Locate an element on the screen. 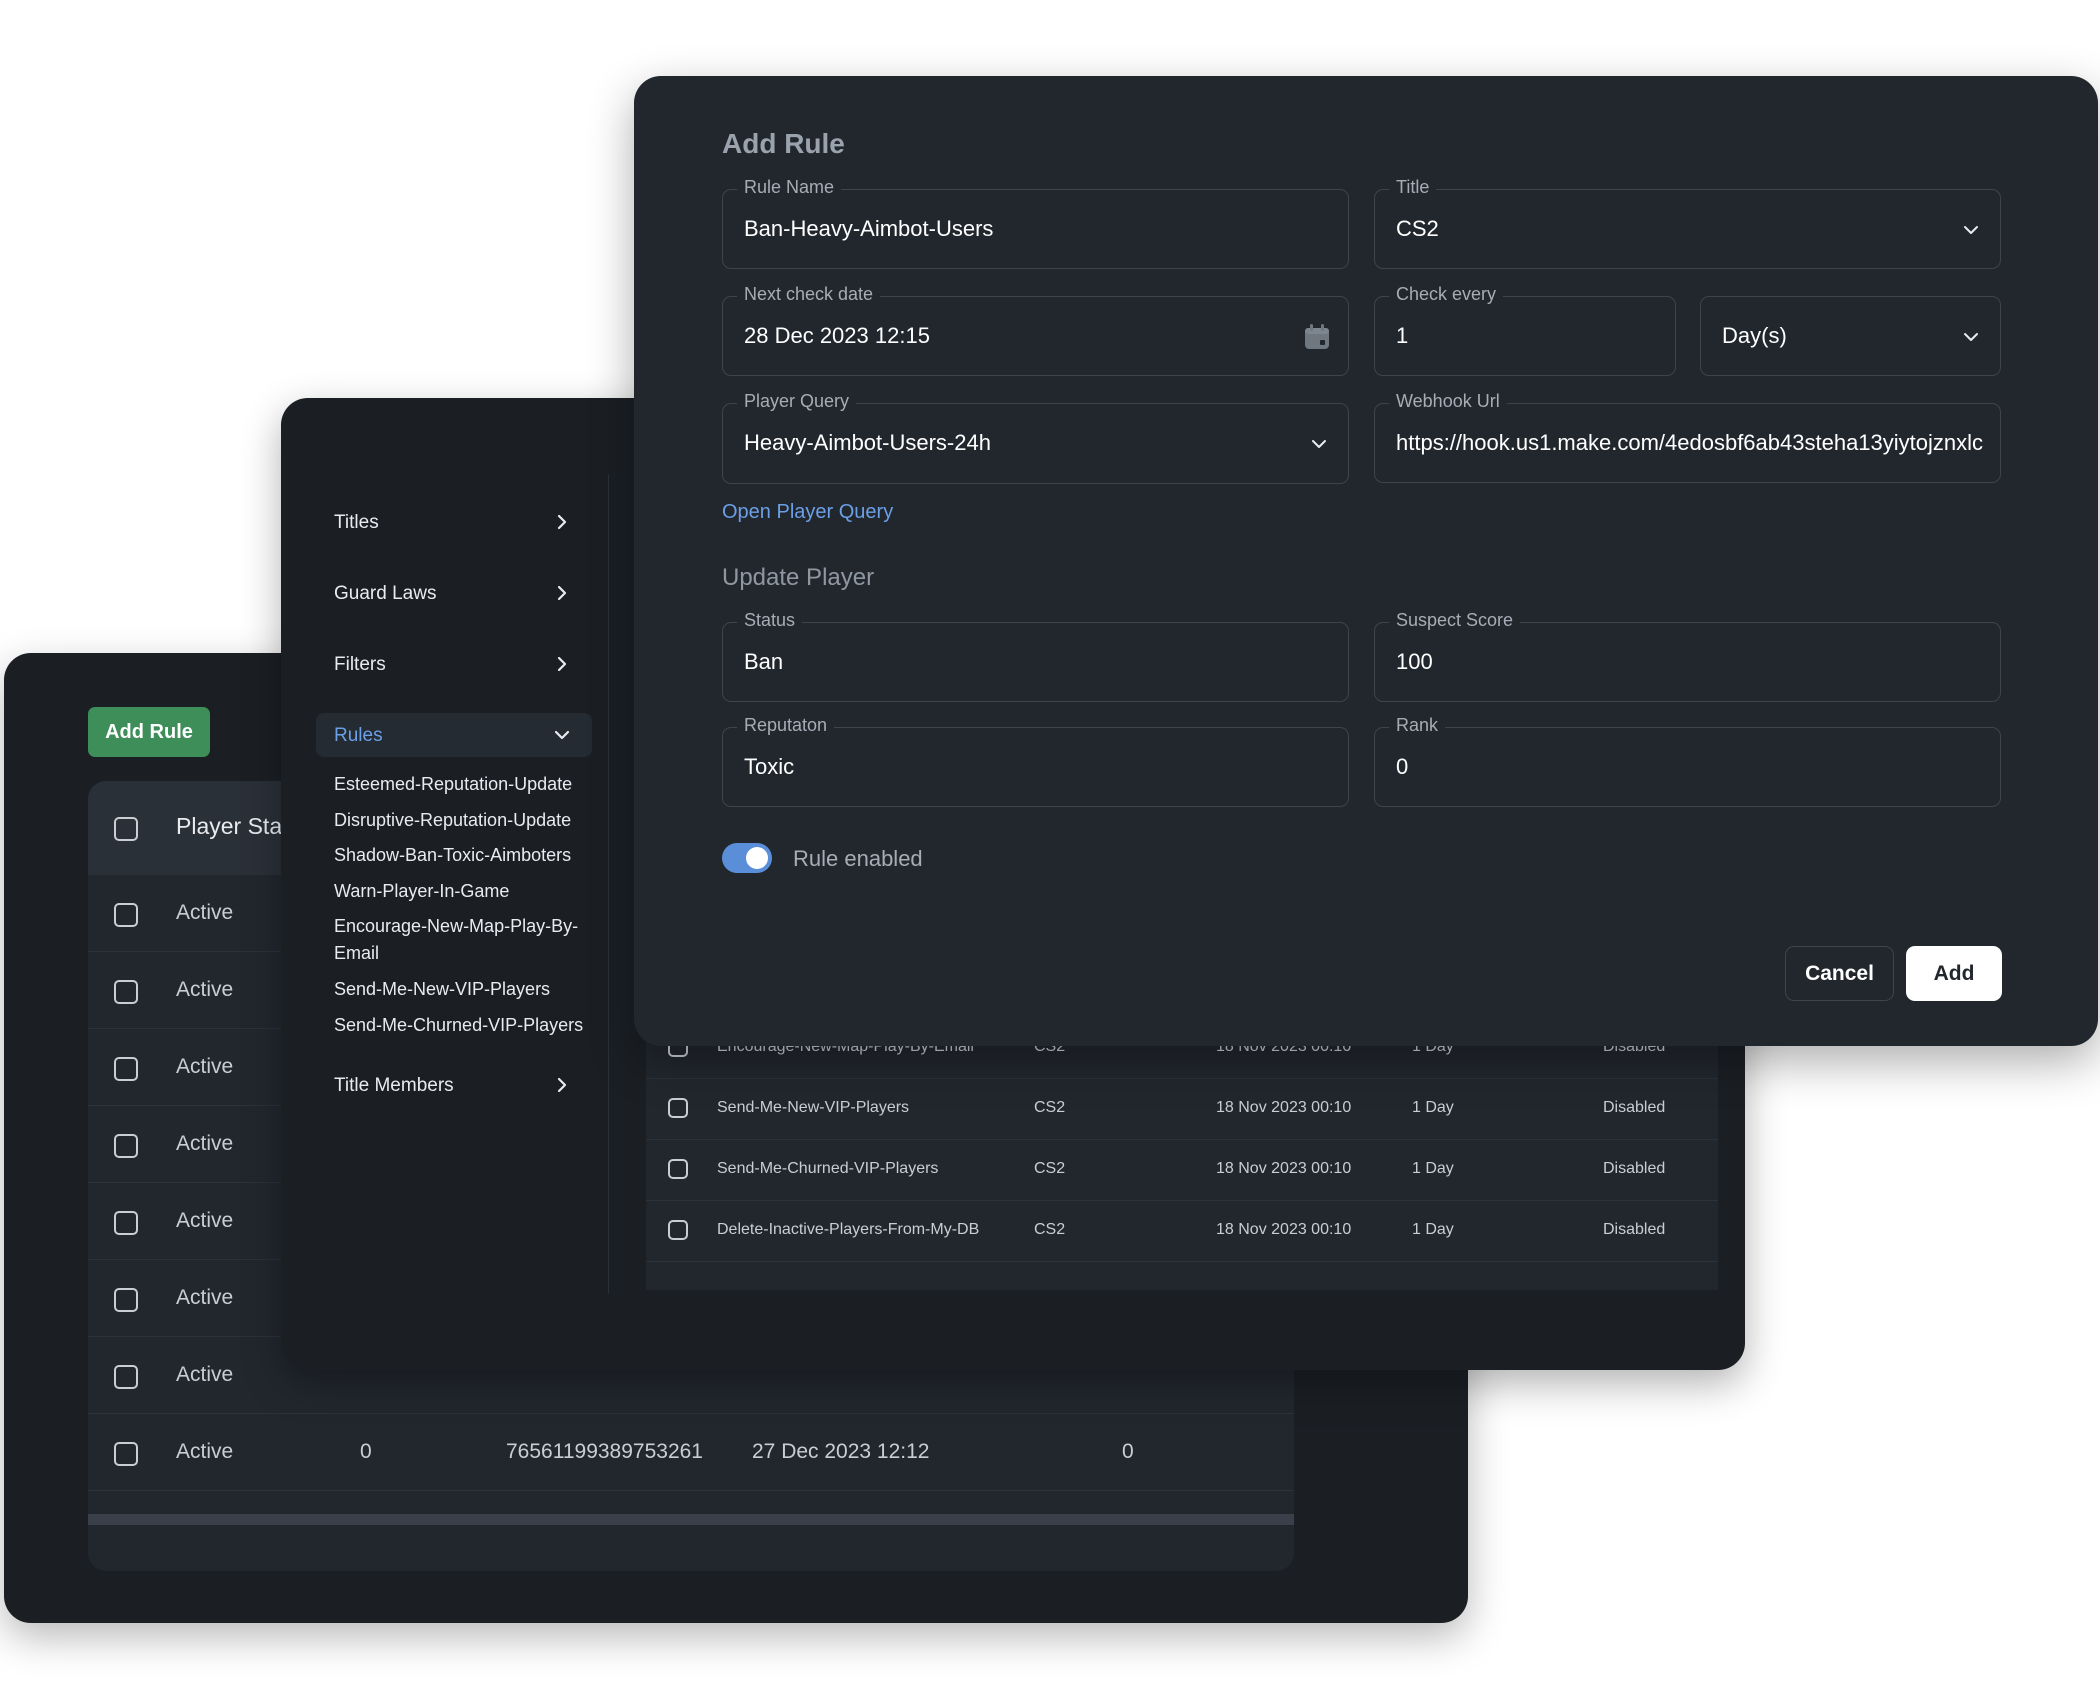 The image size is (2100, 1700). date-cell: 27 Dec 2023 12:12 is located at coordinates (841, 1451).